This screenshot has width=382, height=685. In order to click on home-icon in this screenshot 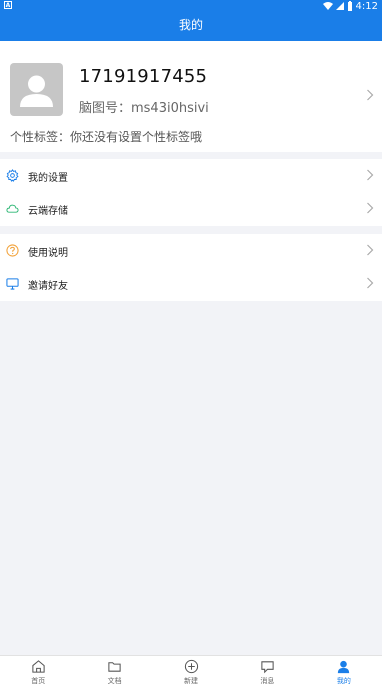, I will do `click(38, 666)`.